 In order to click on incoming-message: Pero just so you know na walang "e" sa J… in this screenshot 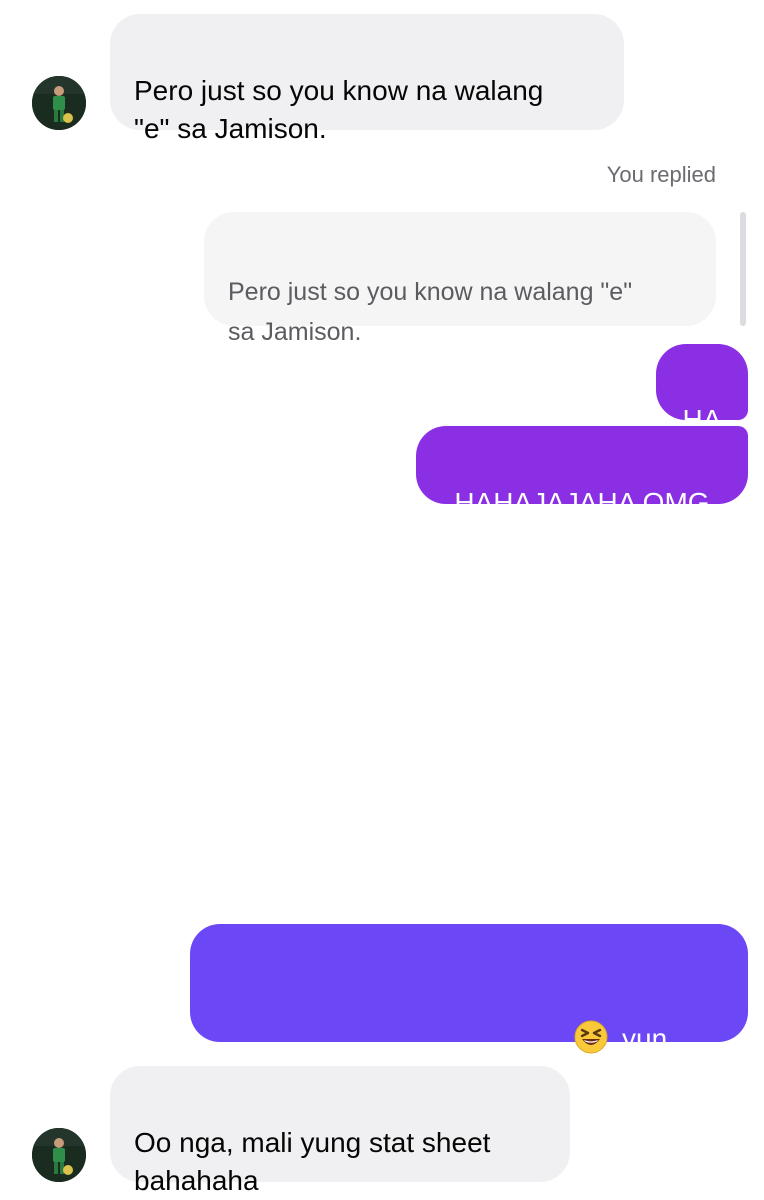, I will do `click(367, 79)`.